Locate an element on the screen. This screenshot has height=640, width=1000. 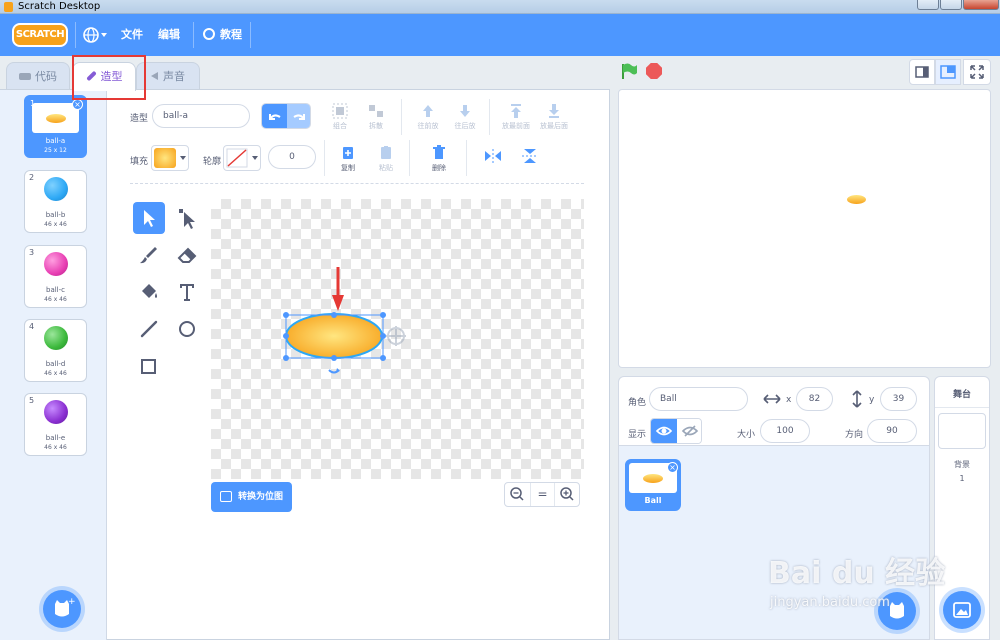
zoom-in-button is located at coordinates (567, 494).